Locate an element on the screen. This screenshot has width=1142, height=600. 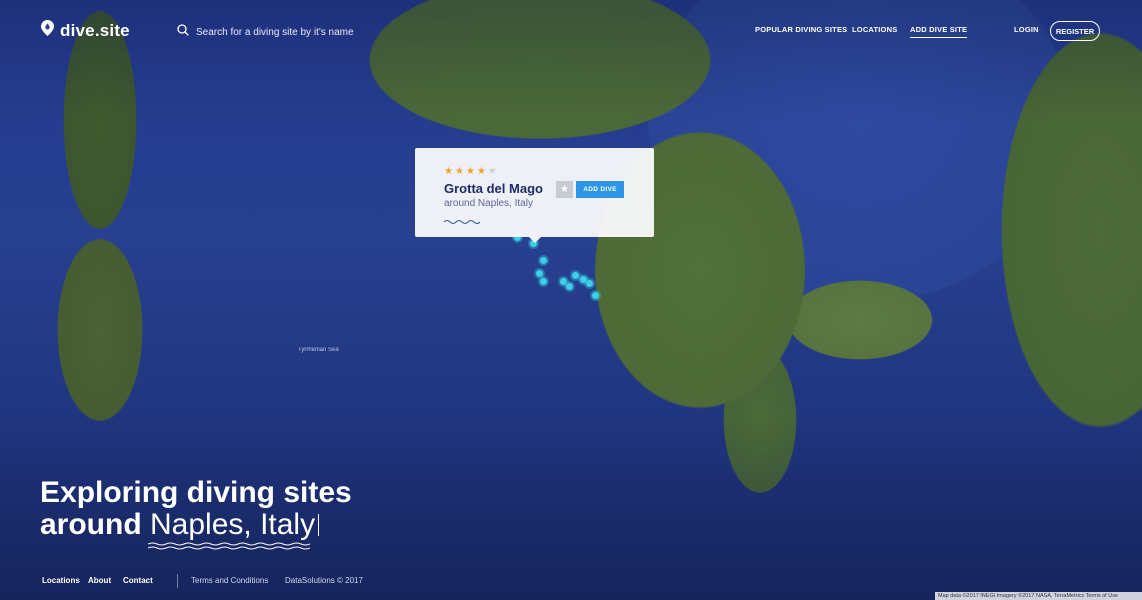
wave-underline-icon is located at coordinates (229, 546).